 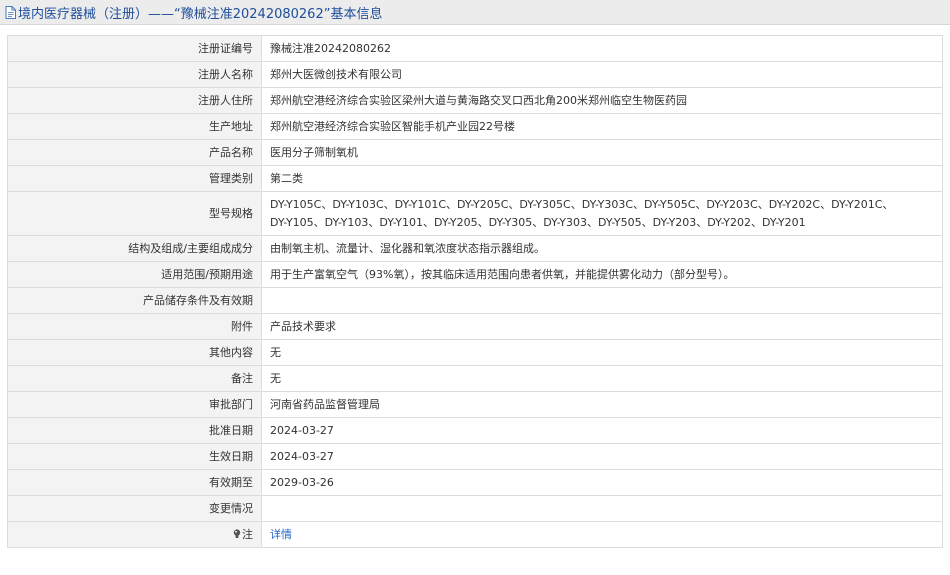 I want to click on note-label: 注, so click(x=134, y=534).